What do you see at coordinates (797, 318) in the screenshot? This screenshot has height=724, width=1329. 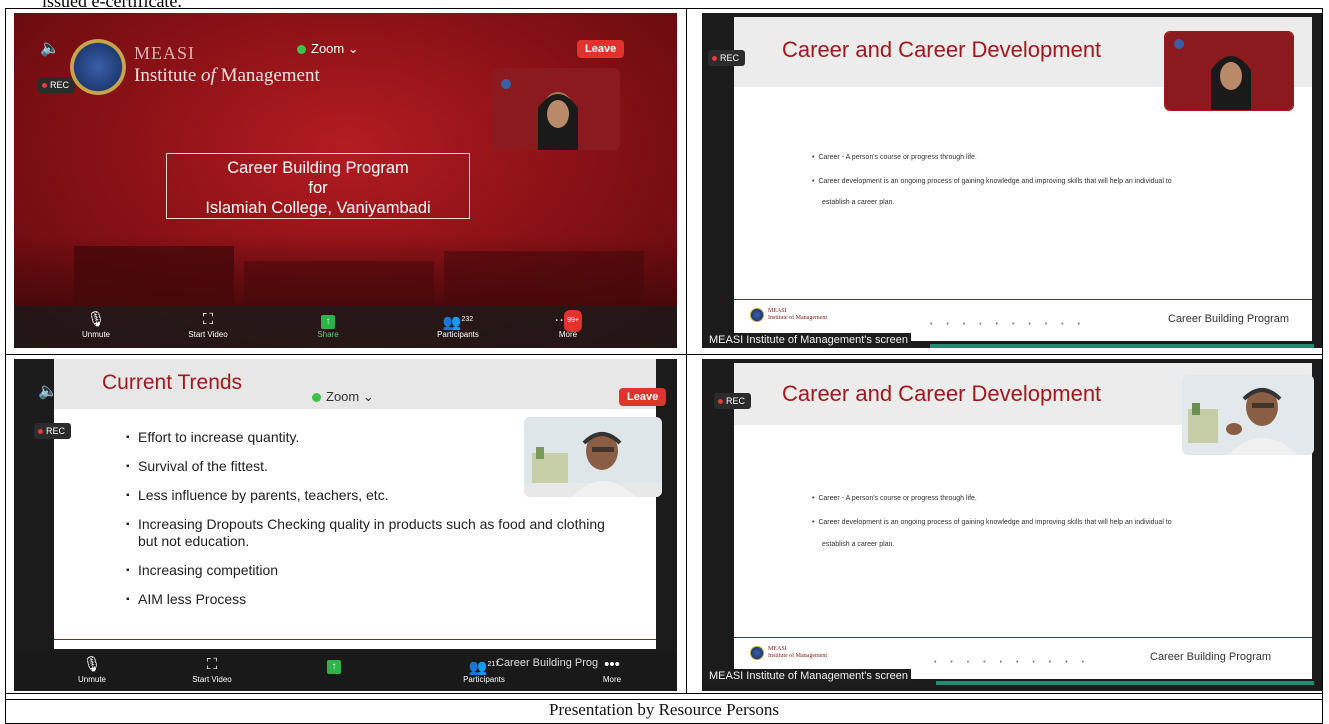 I see `footer-brand-2: Institute of Management` at bounding box center [797, 318].